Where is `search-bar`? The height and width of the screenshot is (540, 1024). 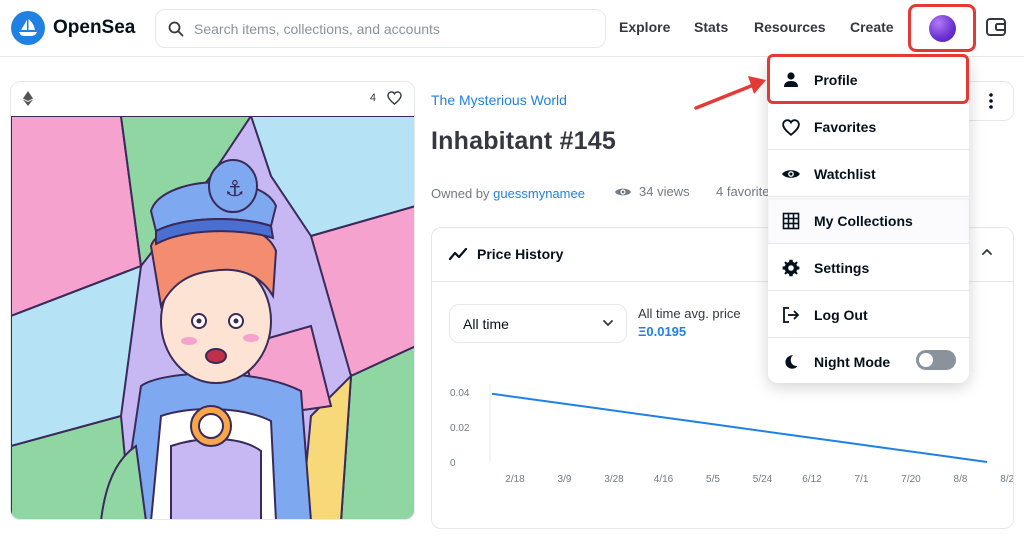
search-bar is located at coordinates (380, 28).